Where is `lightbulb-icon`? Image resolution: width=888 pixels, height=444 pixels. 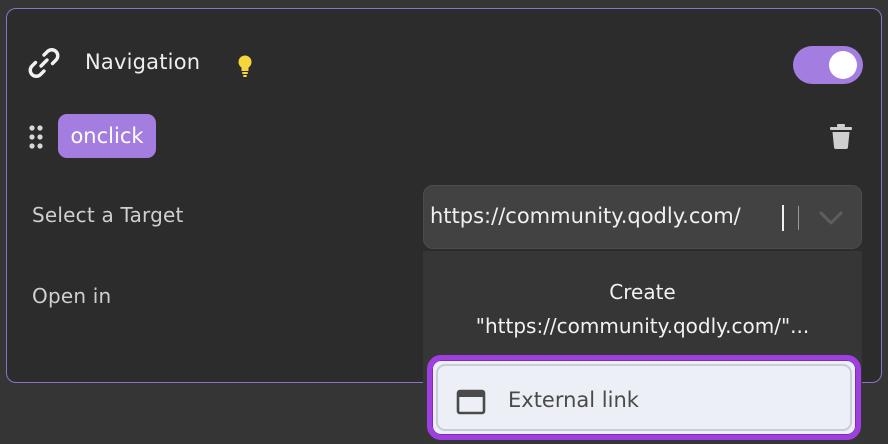
lightbulb-icon is located at coordinates (245, 66).